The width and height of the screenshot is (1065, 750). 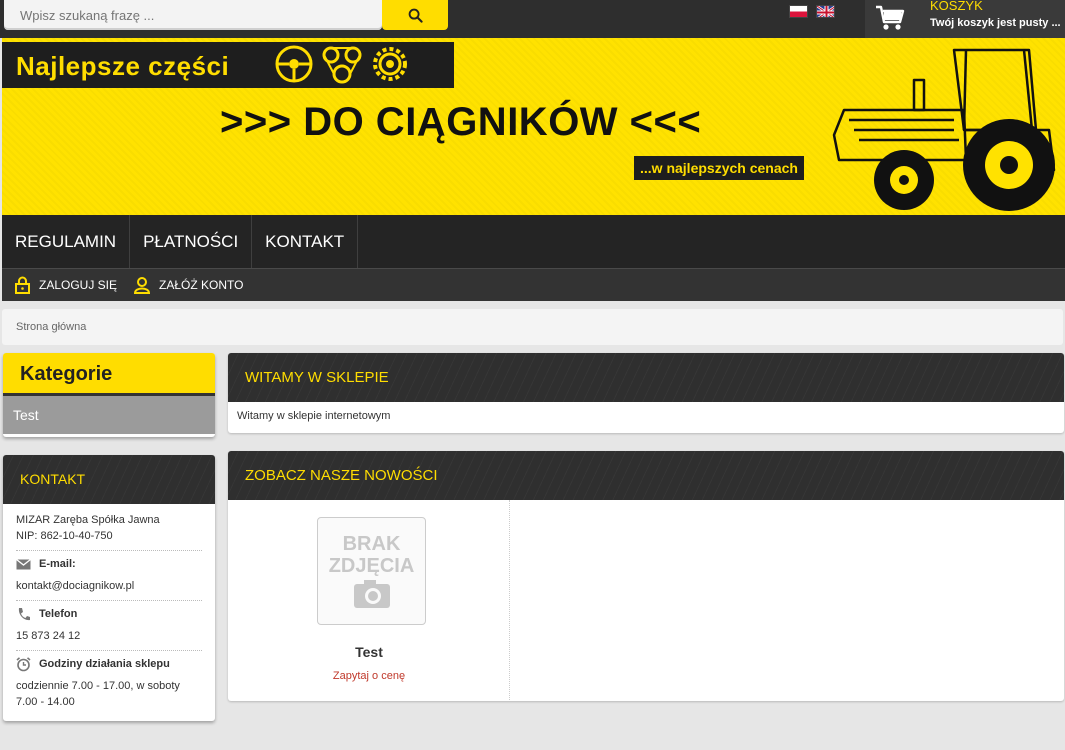 What do you see at coordinates (104, 664) in the screenshot?
I see `hours-label: Godziny działania sklepu` at bounding box center [104, 664].